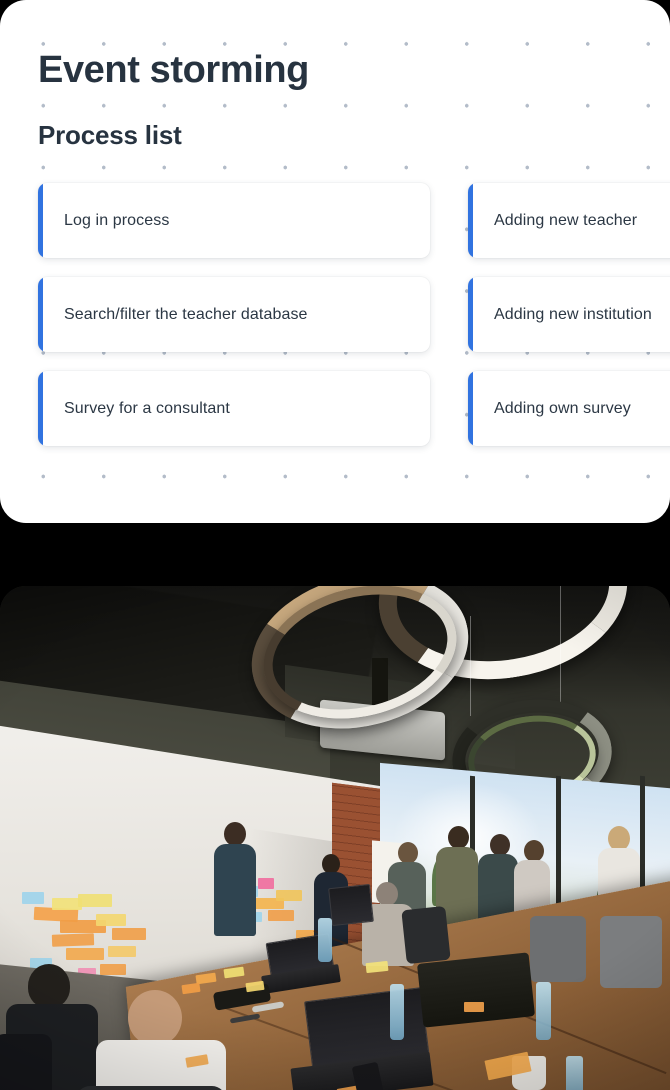  Describe the element at coordinates (566, 220) in the screenshot. I see `process-card-label: Adding new teacher` at that location.